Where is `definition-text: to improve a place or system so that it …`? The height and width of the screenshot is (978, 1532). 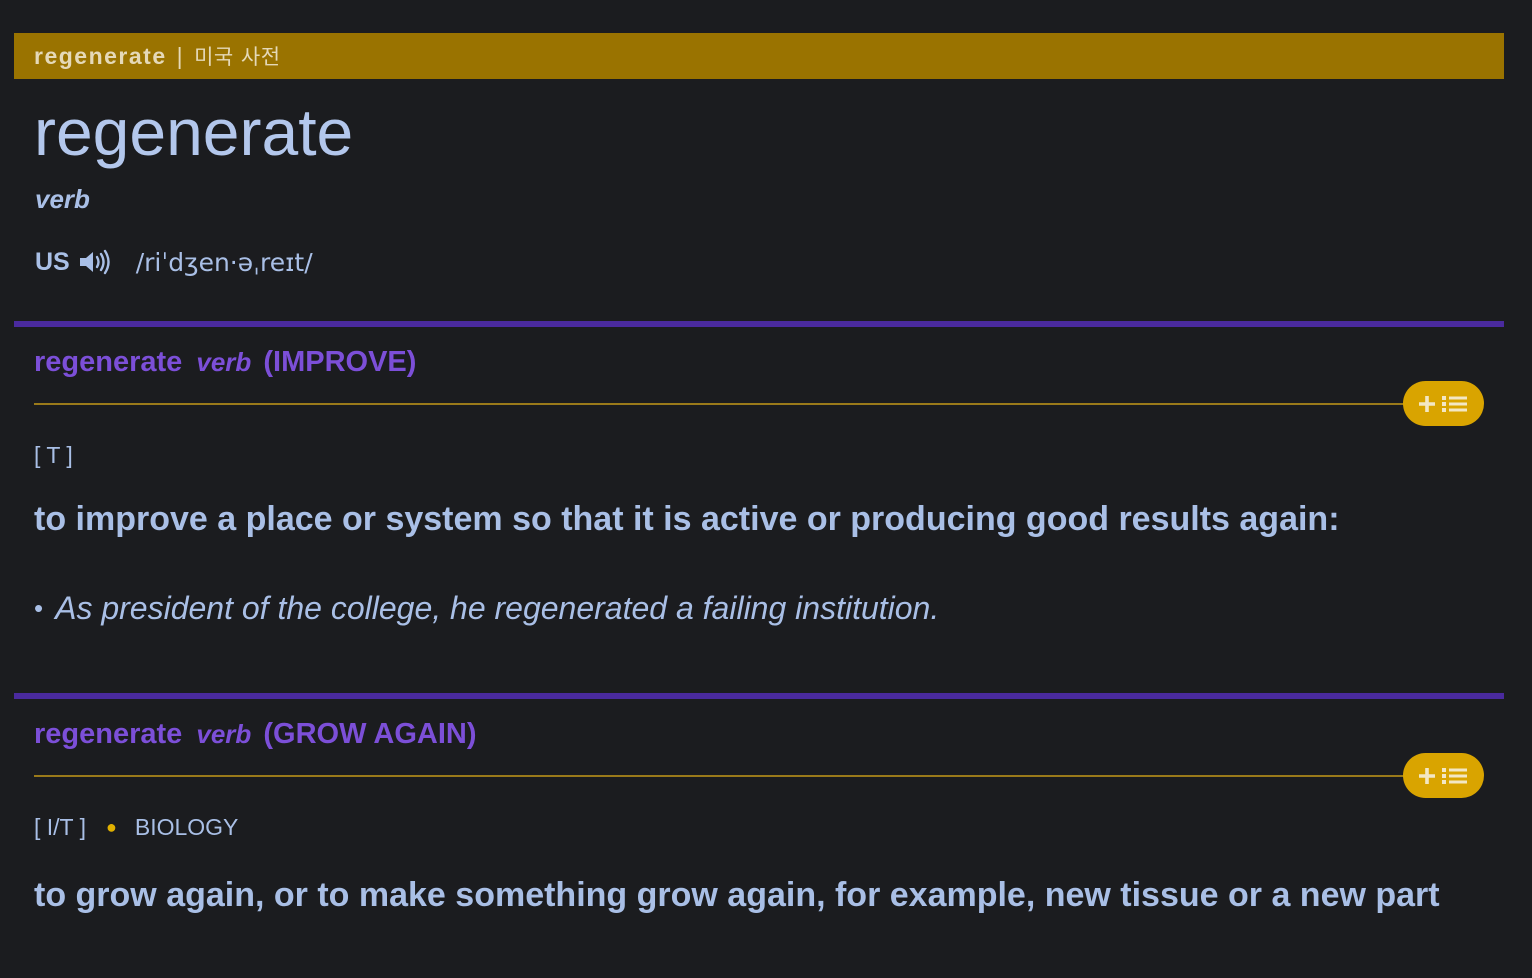
definition-text: to improve a place or system so that it … is located at coordinates (687, 519).